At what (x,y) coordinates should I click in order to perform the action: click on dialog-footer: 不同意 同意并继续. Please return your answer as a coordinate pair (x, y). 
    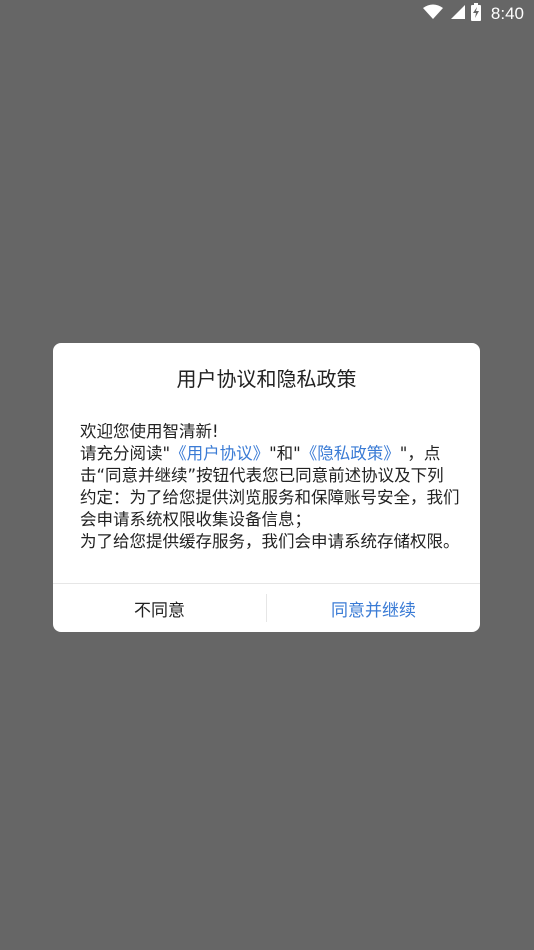
    Looking at the image, I should click on (266, 608).